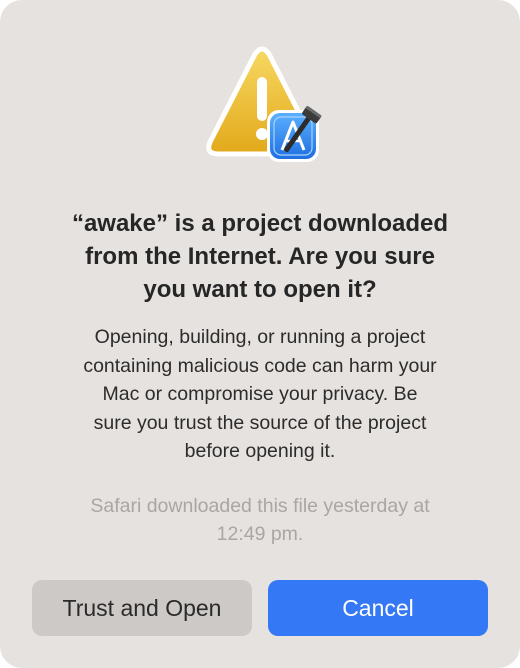 Image resolution: width=520 pixels, height=668 pixels. Describe the element at coordinates (142, 608) in the screenshot. I see `trust-and-open-button: Trust and Open` at that location.